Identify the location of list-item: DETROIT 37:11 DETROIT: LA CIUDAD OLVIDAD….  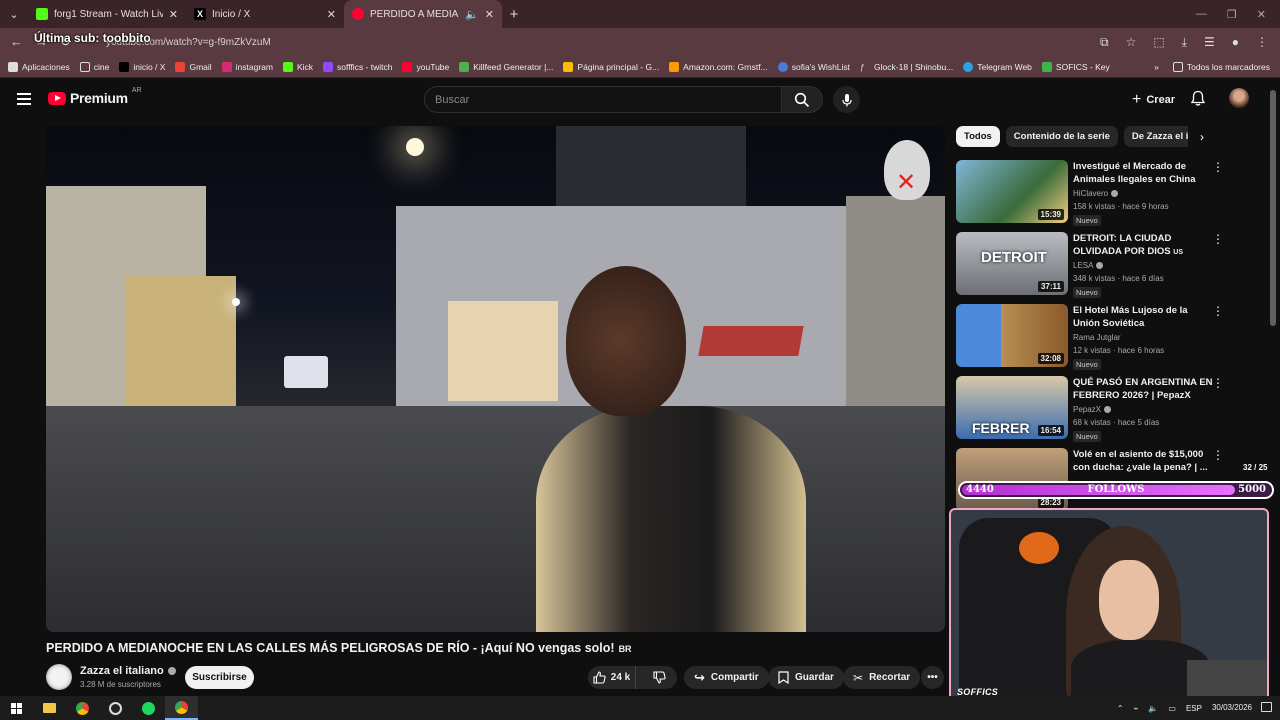
(1091, 265).